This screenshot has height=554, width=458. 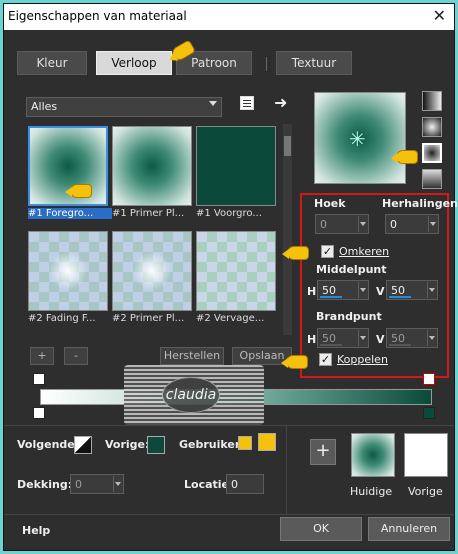 I want to click on start-marker-icon, so click(x=39, y=379).